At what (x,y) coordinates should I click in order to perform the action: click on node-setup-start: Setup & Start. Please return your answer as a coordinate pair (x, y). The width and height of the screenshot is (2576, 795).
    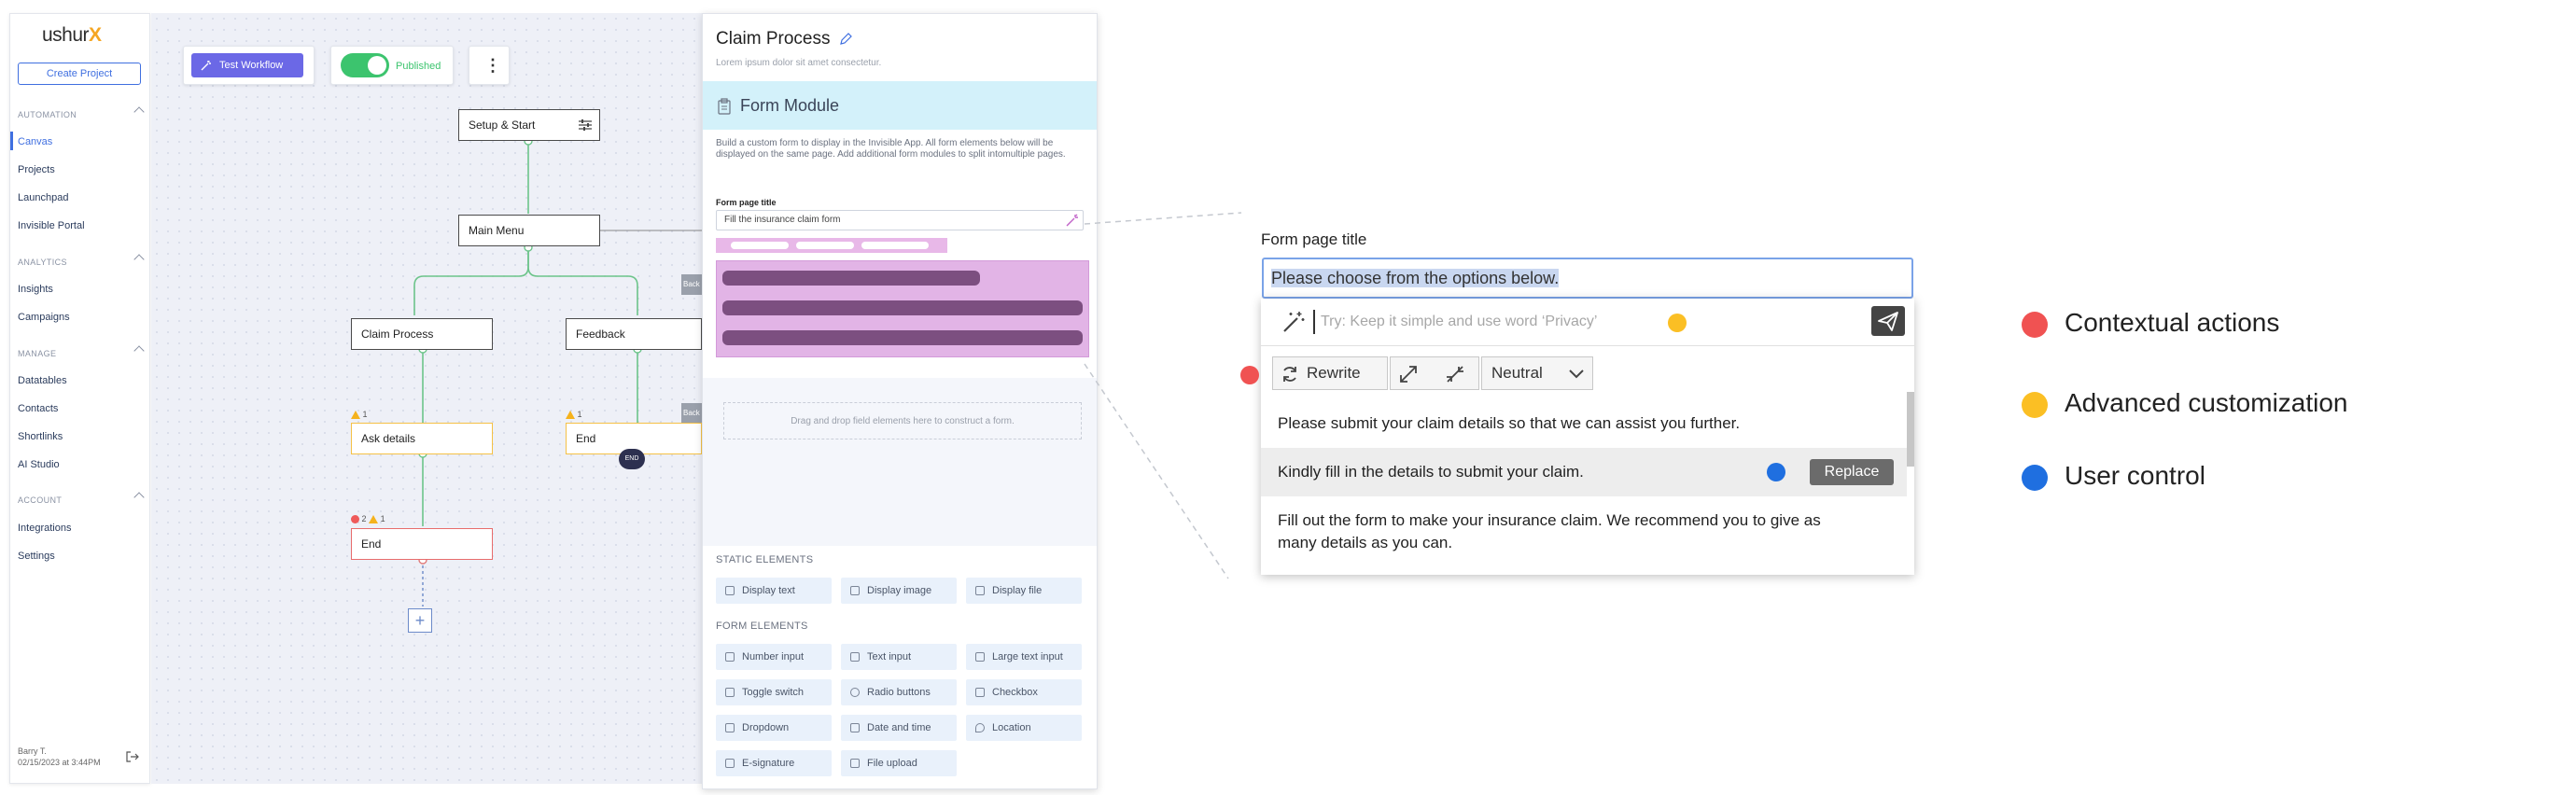
    Looking at the image, I should click on (529, 125).